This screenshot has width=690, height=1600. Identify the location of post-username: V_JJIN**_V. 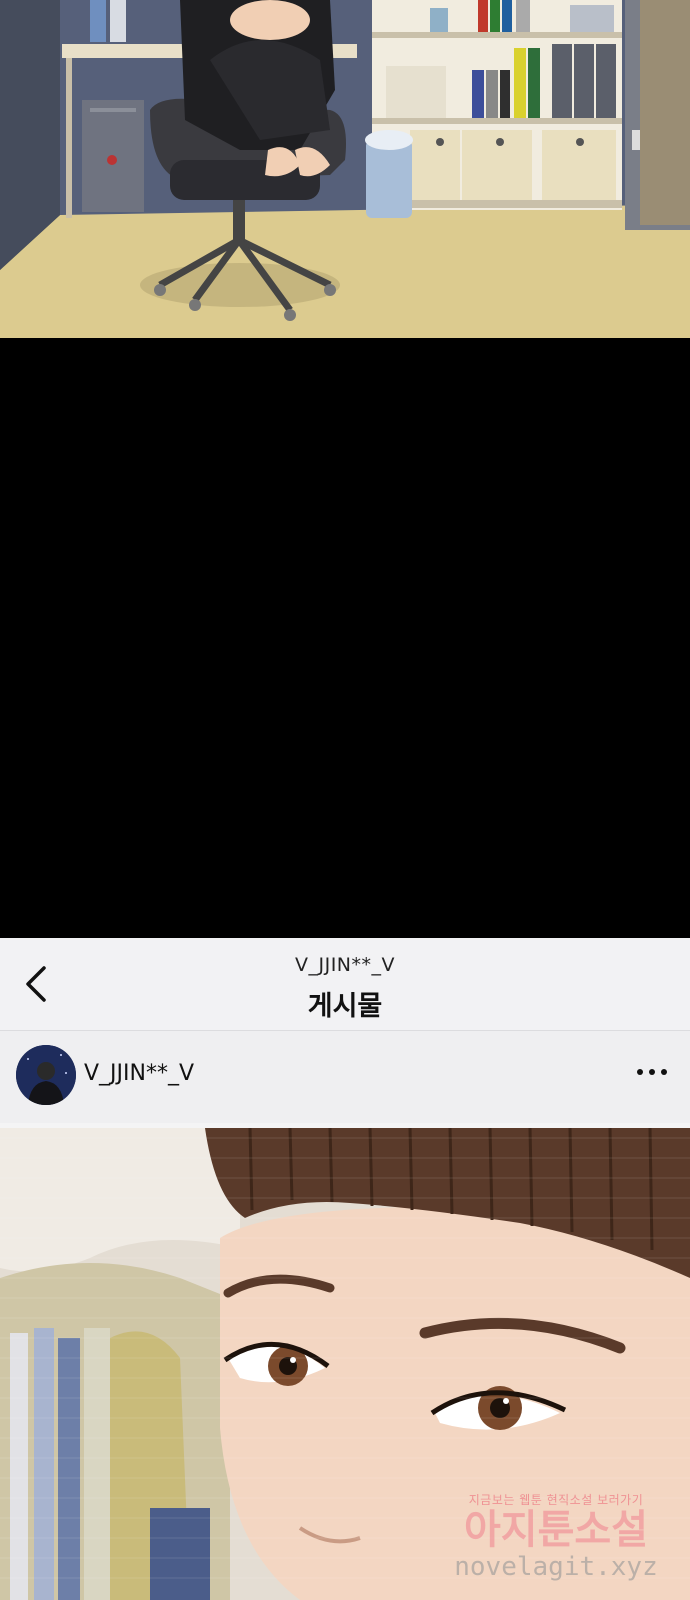
(139, 1073).